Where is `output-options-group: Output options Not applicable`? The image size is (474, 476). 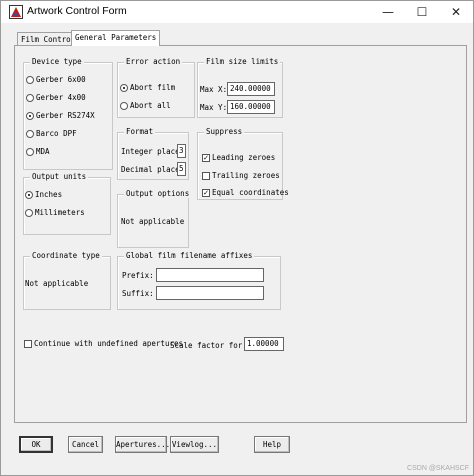 output-options-group: Output options Not applicable is located at coordinates (154, 218).